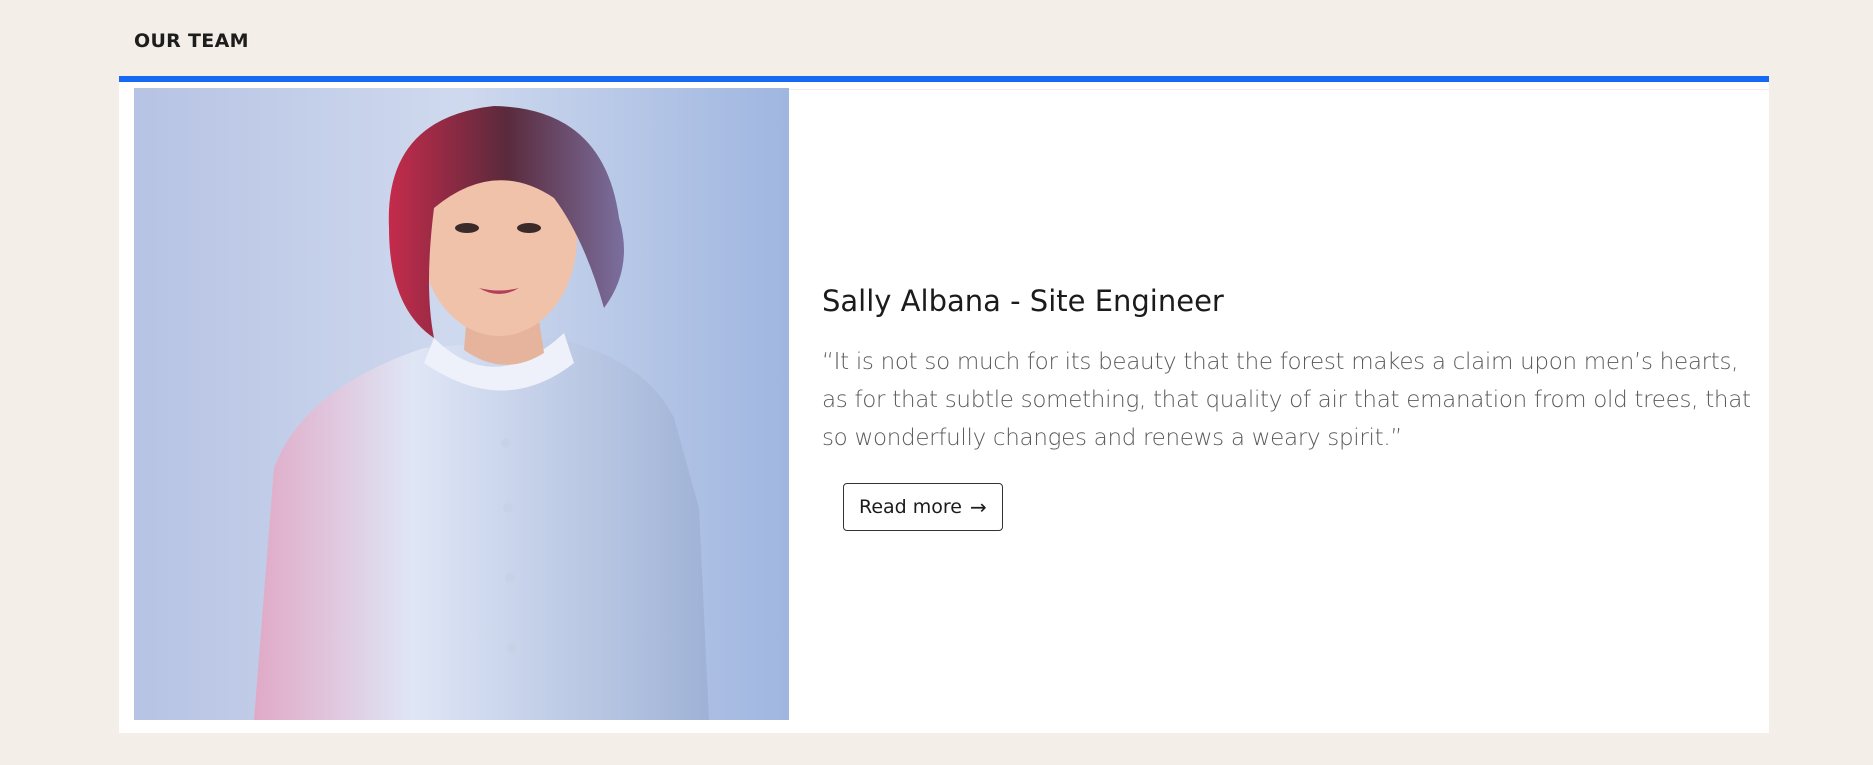  Describe the element at coordinates (1279, 89) in the screenshot. I see `divider` at that location.